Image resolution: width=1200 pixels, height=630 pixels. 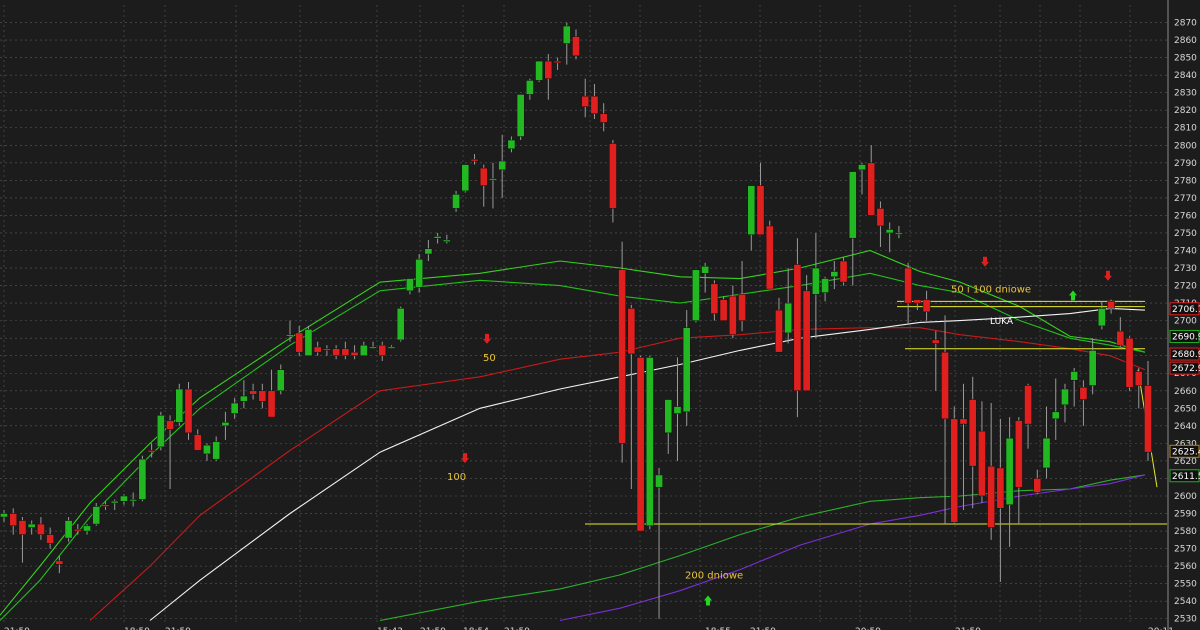 What do you see at coordinates (1185, 41) in the screenshot?
I see `y-tick-label: 2860` at bounding box center [1185, 41].